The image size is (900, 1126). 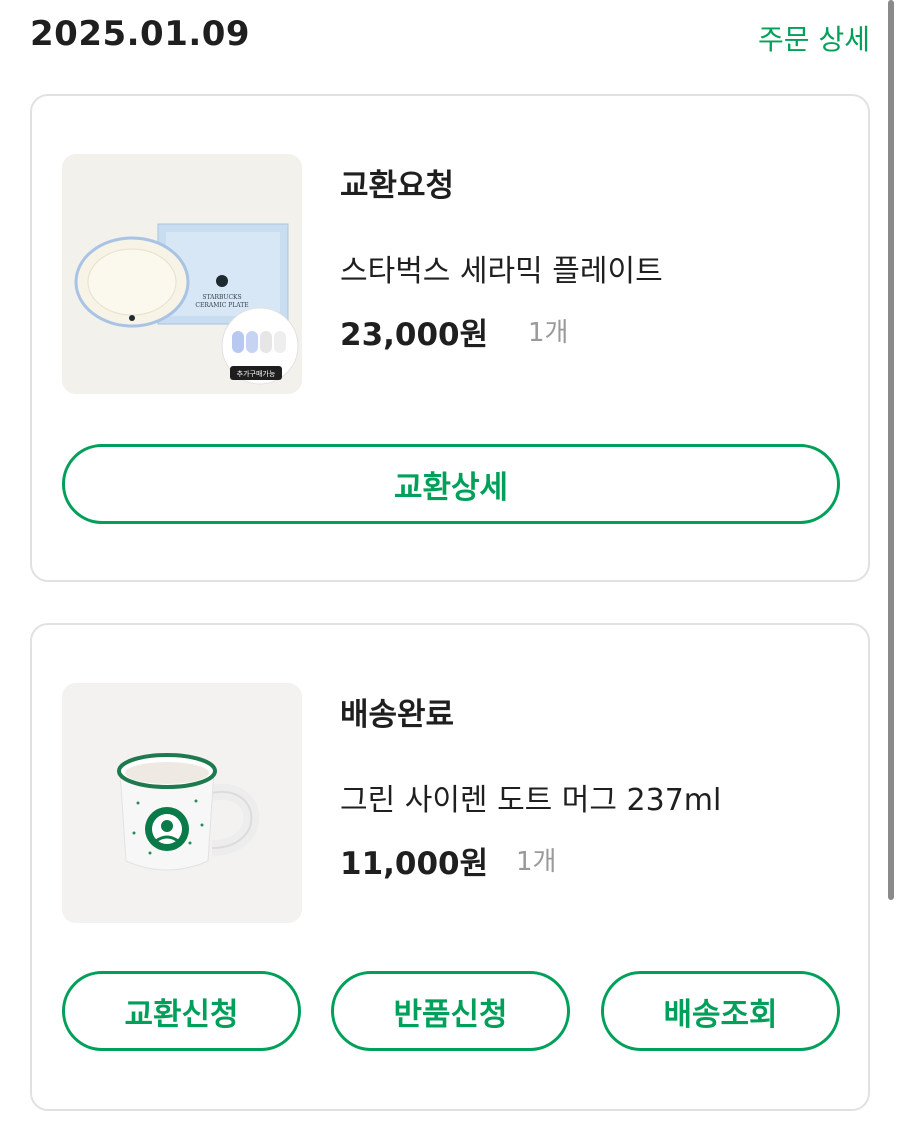 What do you see at coordinates (256, 373) in the screenshot?
I see `svg-text: 추가구매가능` at bounding box center [256, 373].